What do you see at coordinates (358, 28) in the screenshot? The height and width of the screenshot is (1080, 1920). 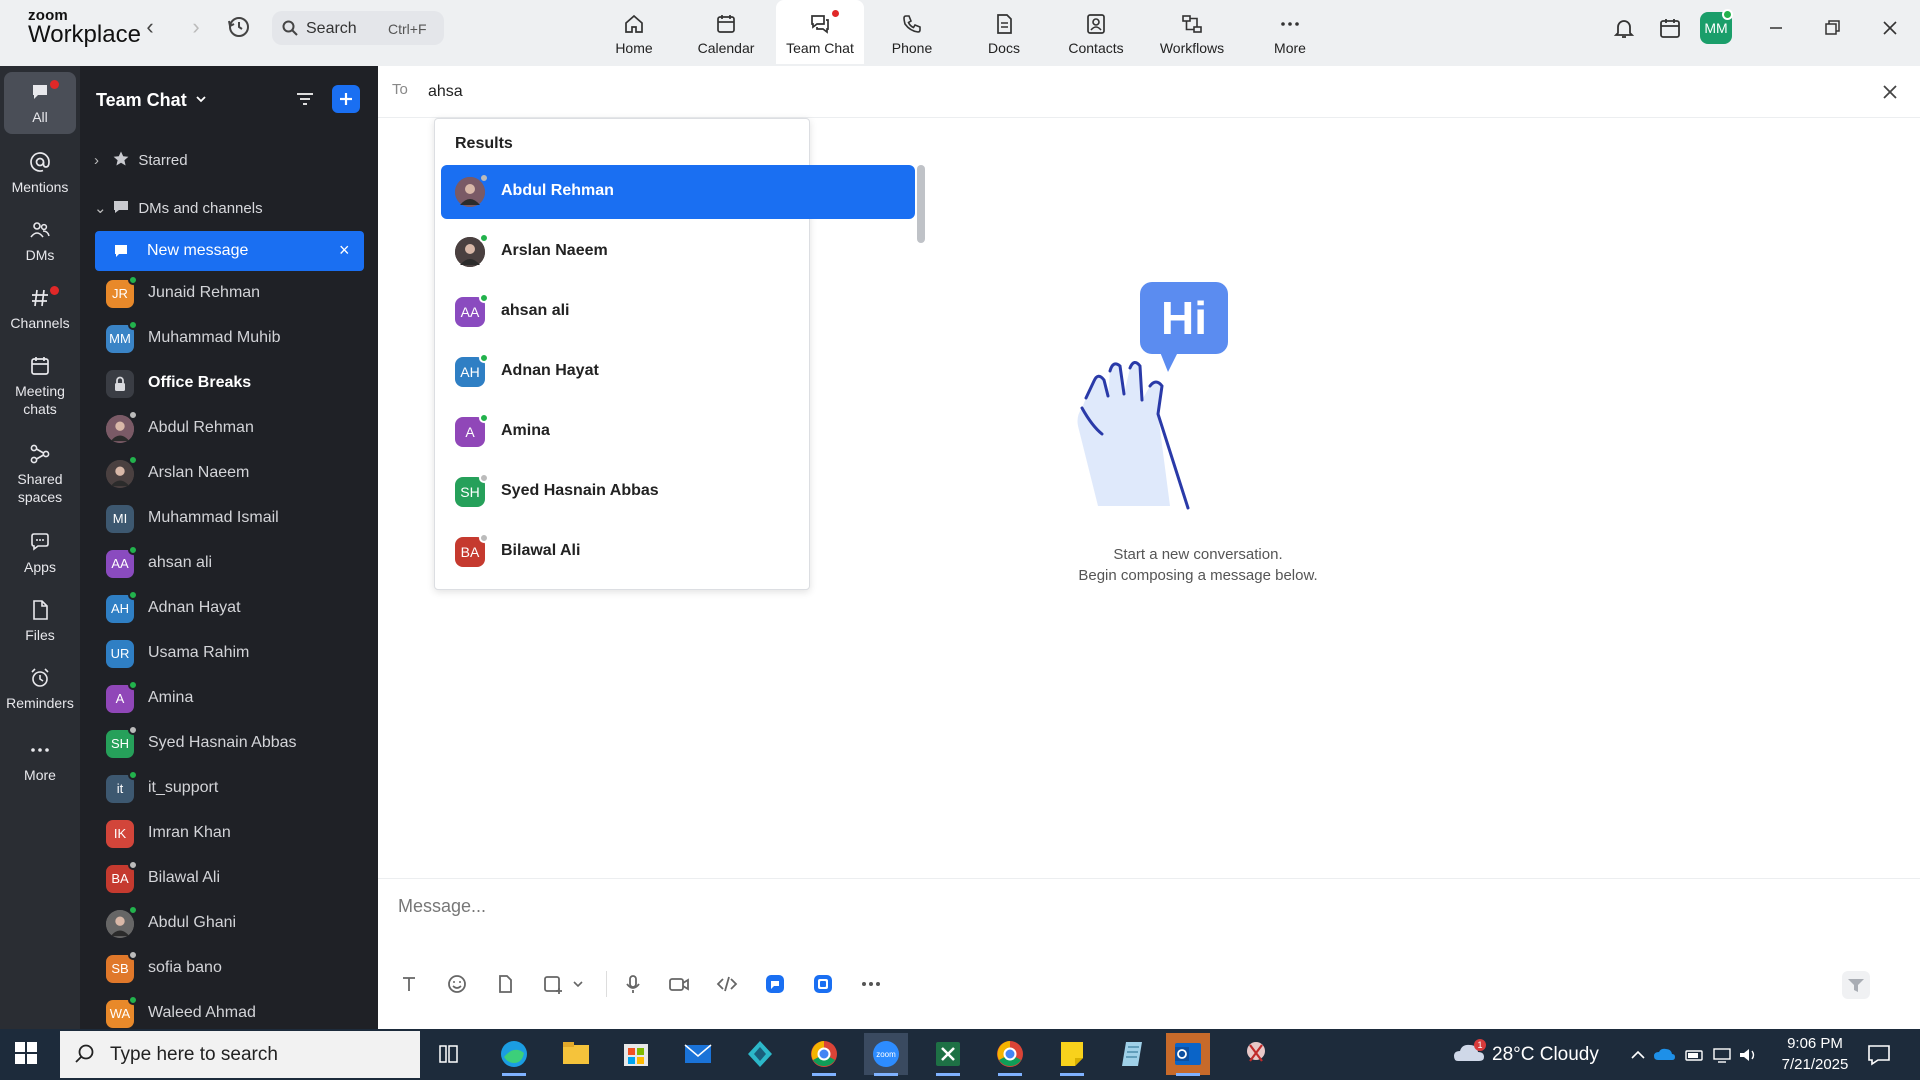 I see `top-search-box: Search Ctrl+F` at bounding box center [358, 28].